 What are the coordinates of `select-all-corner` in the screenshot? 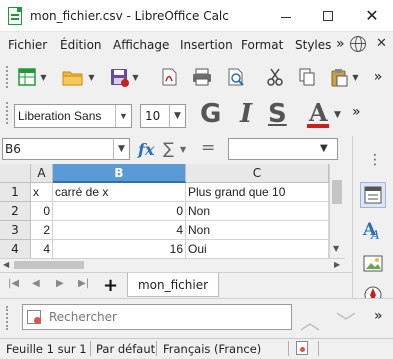 It's located at (15, 173).